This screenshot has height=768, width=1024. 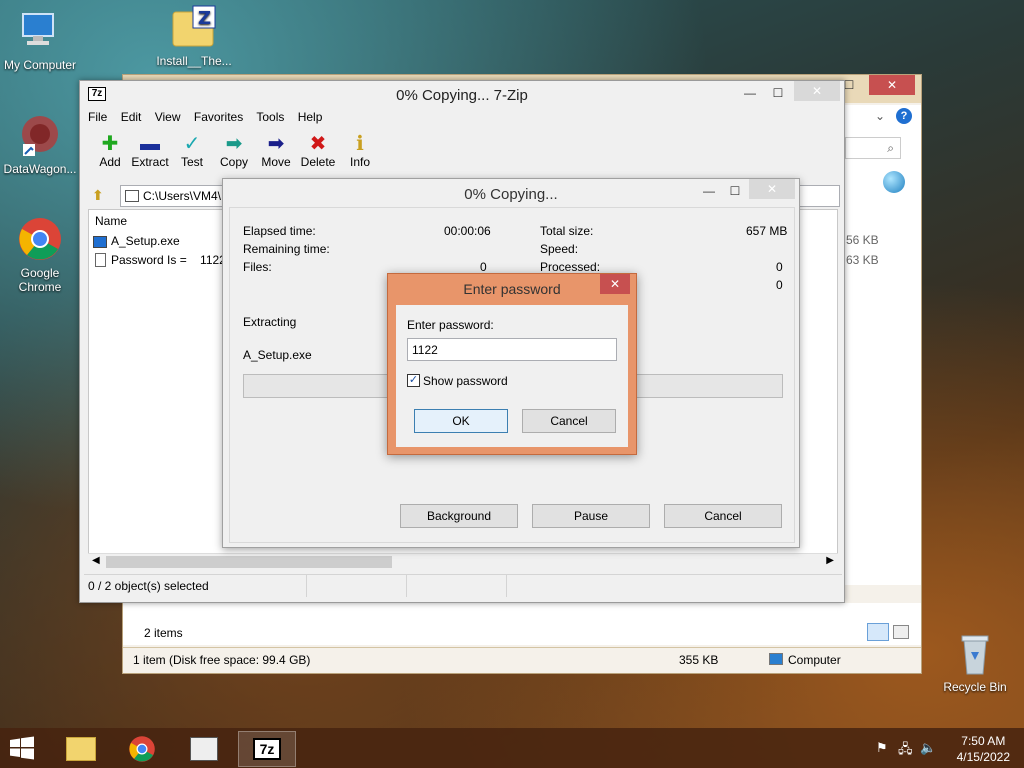 I want to click on elapsed-value: 00:00:06, so click(x=467, y=231).